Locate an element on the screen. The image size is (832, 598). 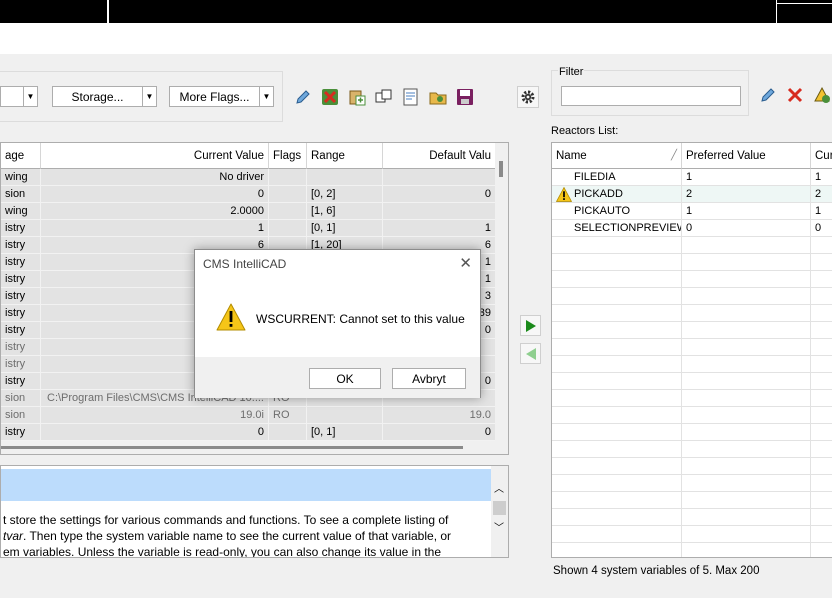
column-header-current-value: Current Value is located at coordinates (155, 156).